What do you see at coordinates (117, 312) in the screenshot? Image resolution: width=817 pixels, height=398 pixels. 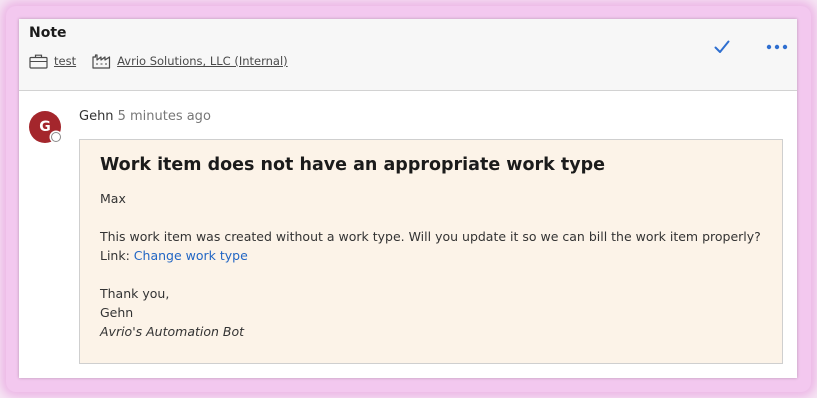 I see `signature-name: Gehn` at bounding box center [117, 312].